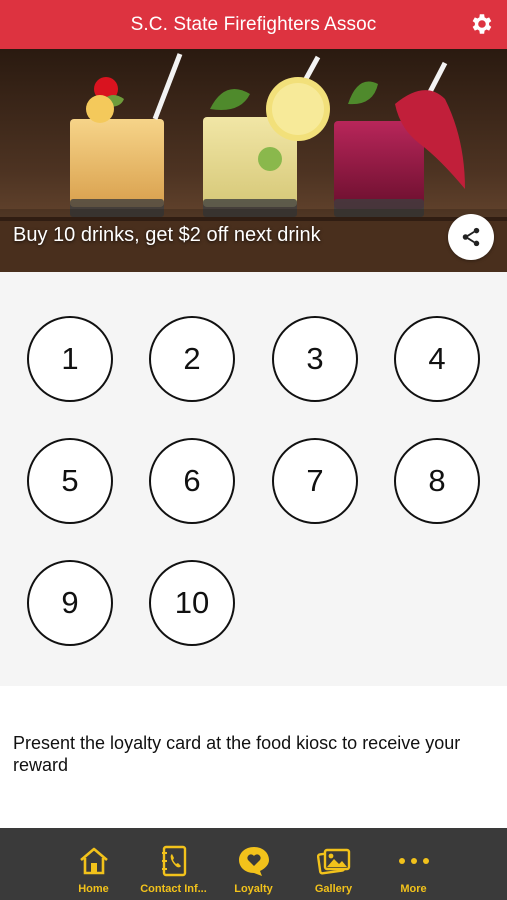 This screenshot has width=507, height=900. Describe the element at coordinates (413, 889) in the screenshot. I see `tab-label: More` at that location.